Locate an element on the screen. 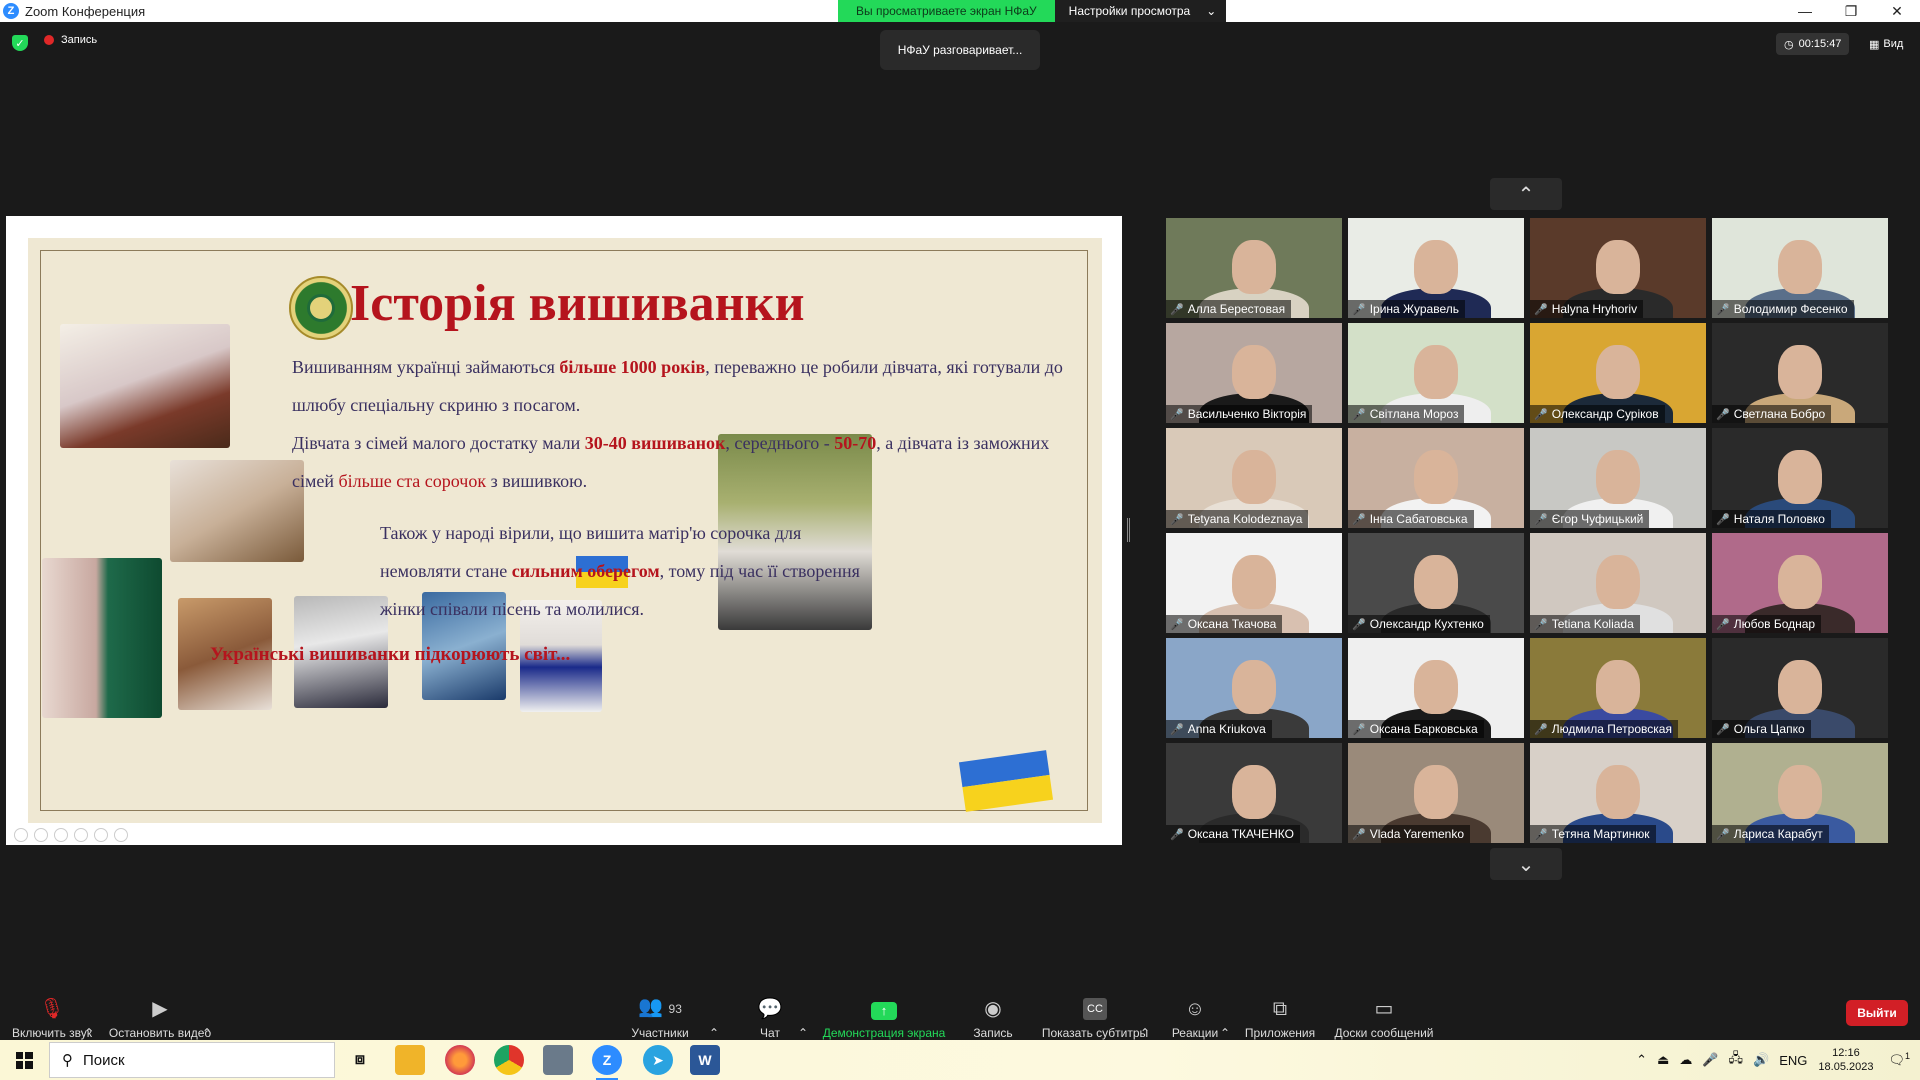 This screenshot has width=1920, height=1080. participant-name: Vlada Yaremenko is located at coordinates (1416, 834).